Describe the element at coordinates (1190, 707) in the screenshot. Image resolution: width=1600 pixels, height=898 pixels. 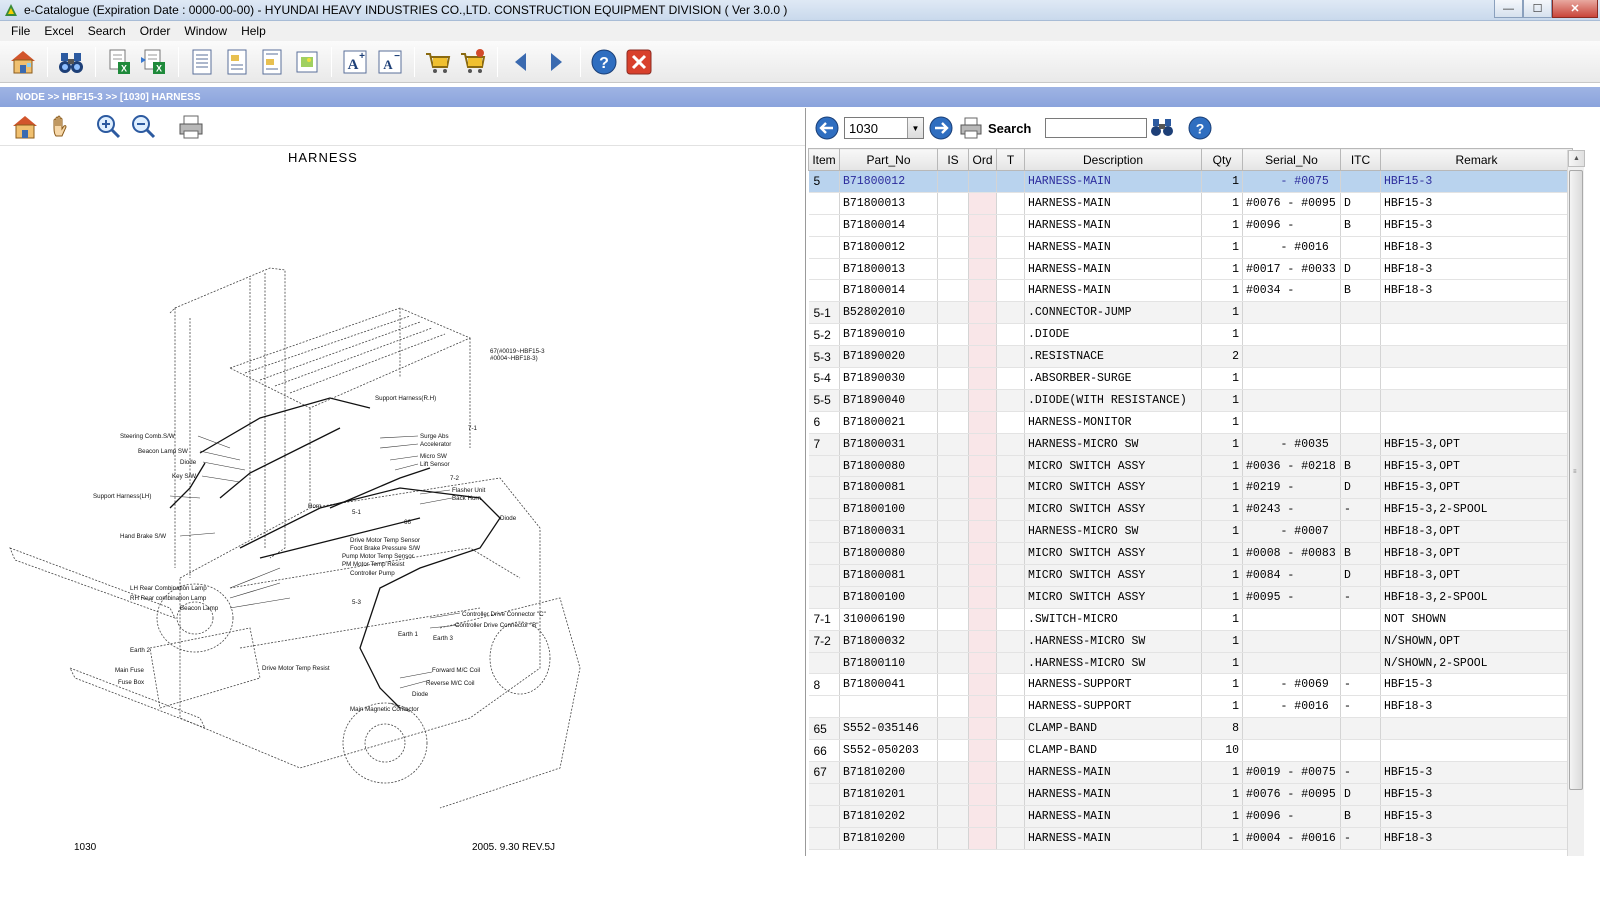
I see `table-row: HARNESS-SUPPORT 1 - #0016- HBF18-3` at that location.